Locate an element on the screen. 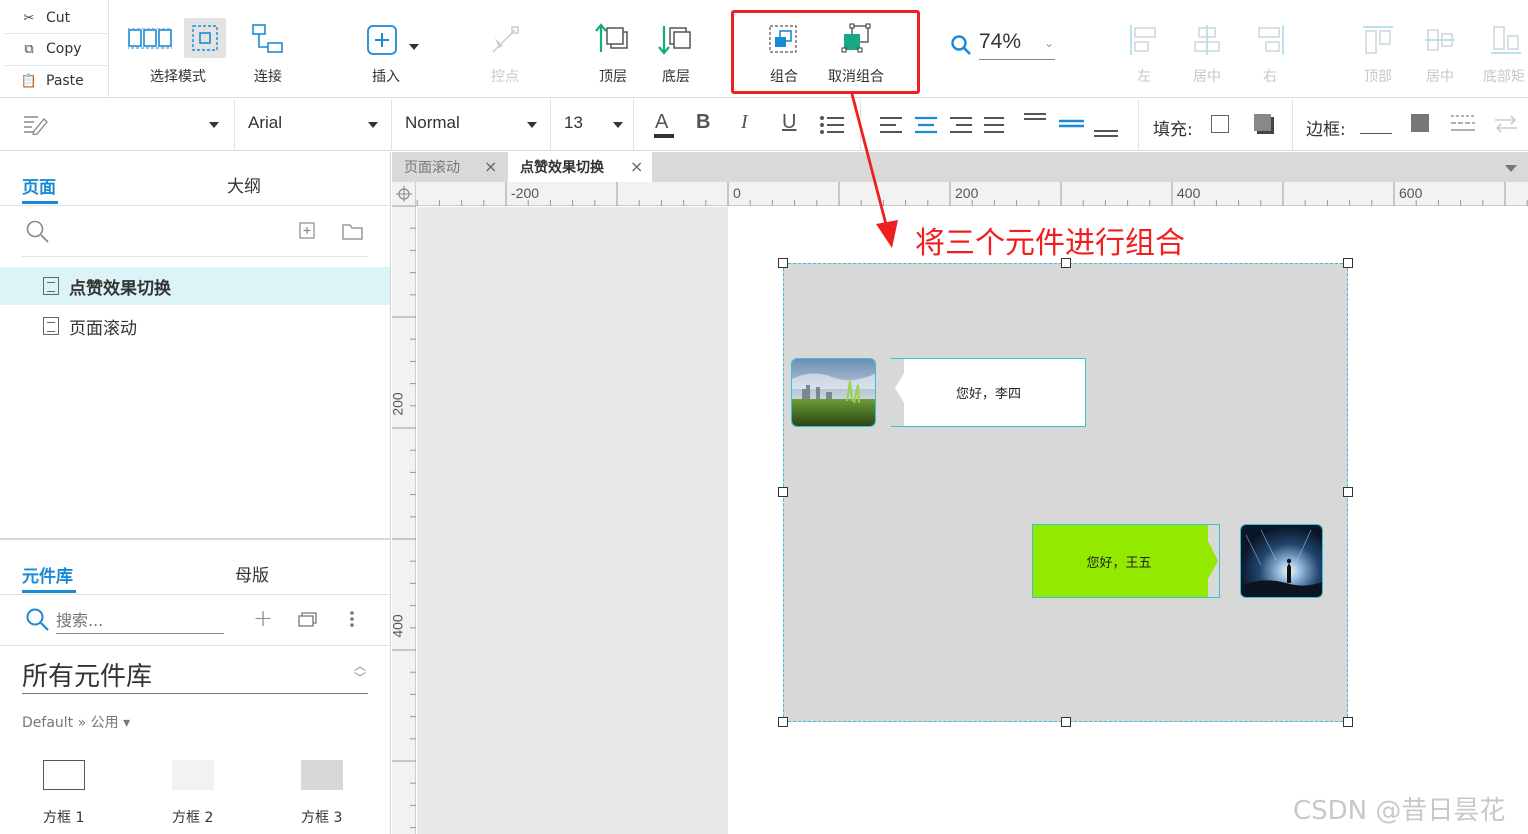  control-point-button: 控点 is located at coordinates (505, 49).